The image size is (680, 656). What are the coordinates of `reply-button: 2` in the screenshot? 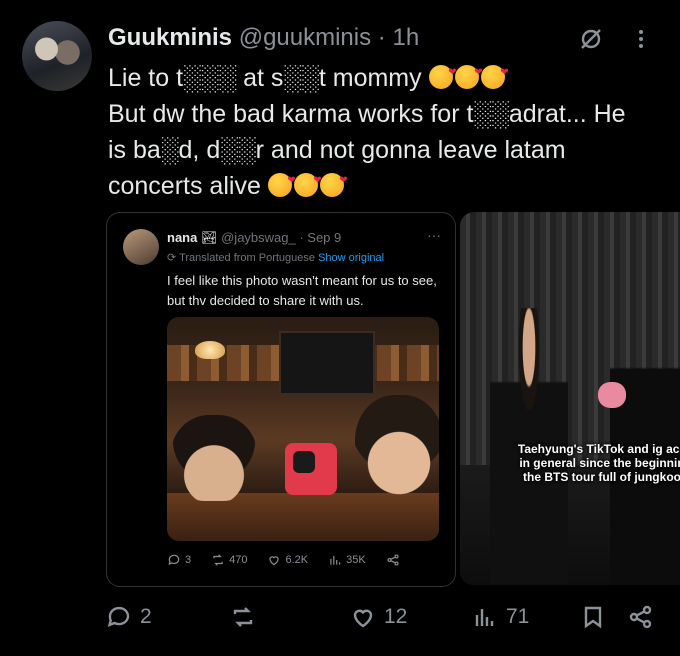 It's located at (129, 617).